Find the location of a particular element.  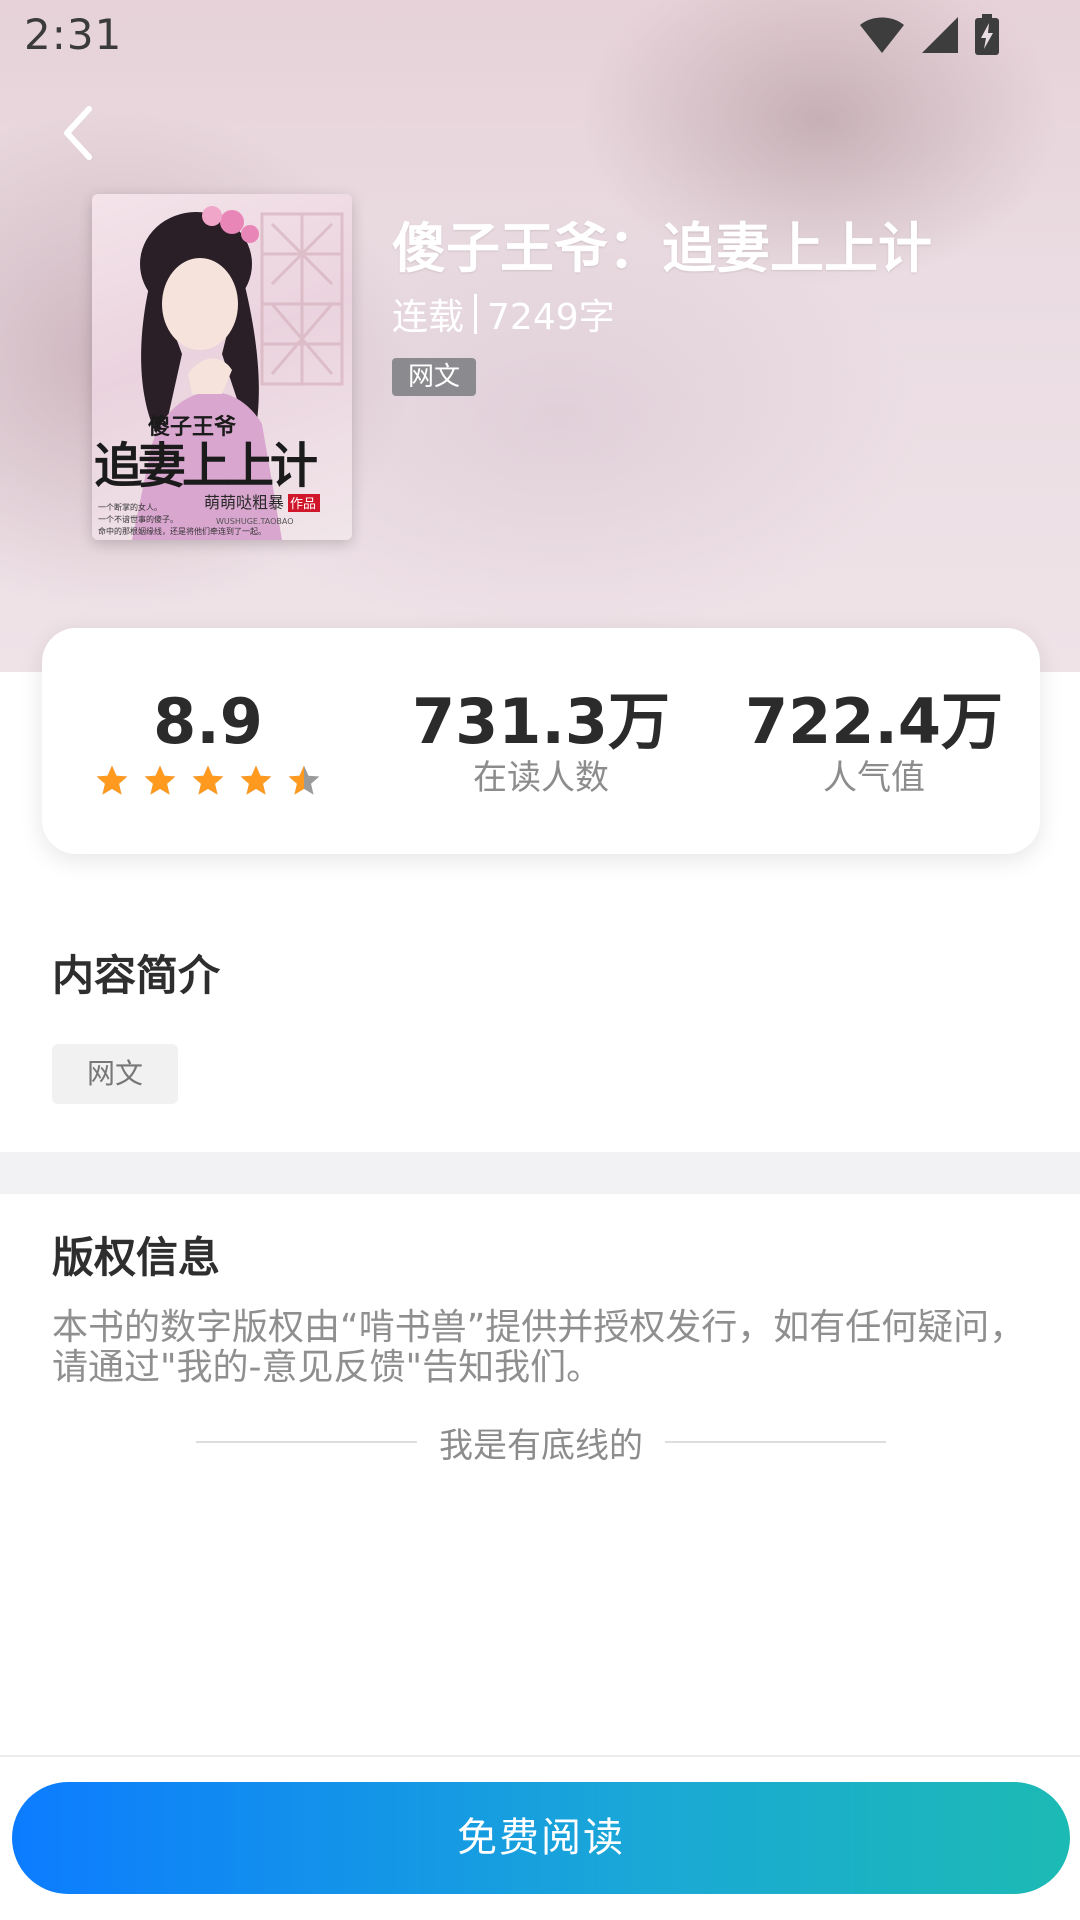

status-time: 2:31 is located at coordinates (73, 34).